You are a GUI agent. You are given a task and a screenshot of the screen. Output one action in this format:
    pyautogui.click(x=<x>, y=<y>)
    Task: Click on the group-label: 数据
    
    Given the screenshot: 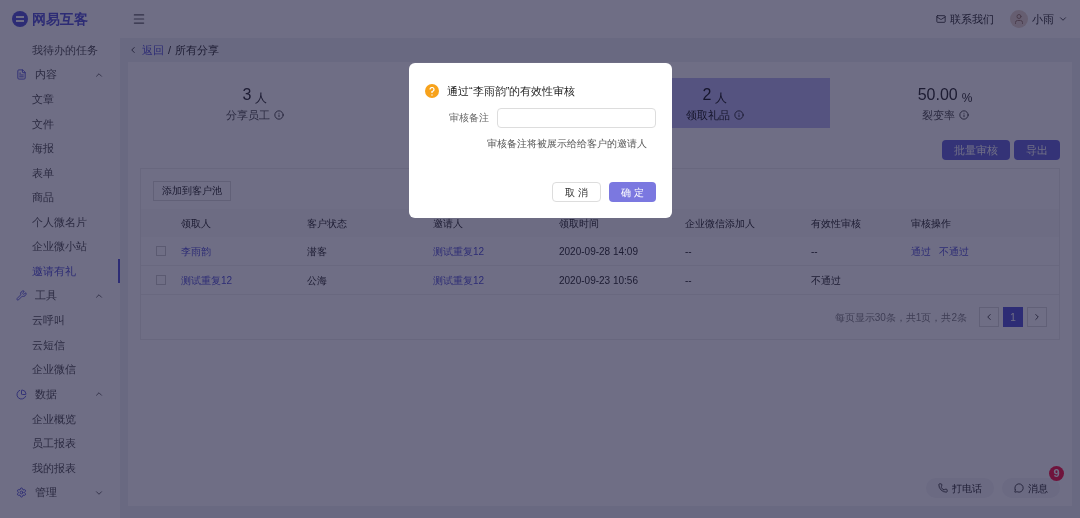 What is the action you would take?
    pyautogui.click(x=46, y=394)
    